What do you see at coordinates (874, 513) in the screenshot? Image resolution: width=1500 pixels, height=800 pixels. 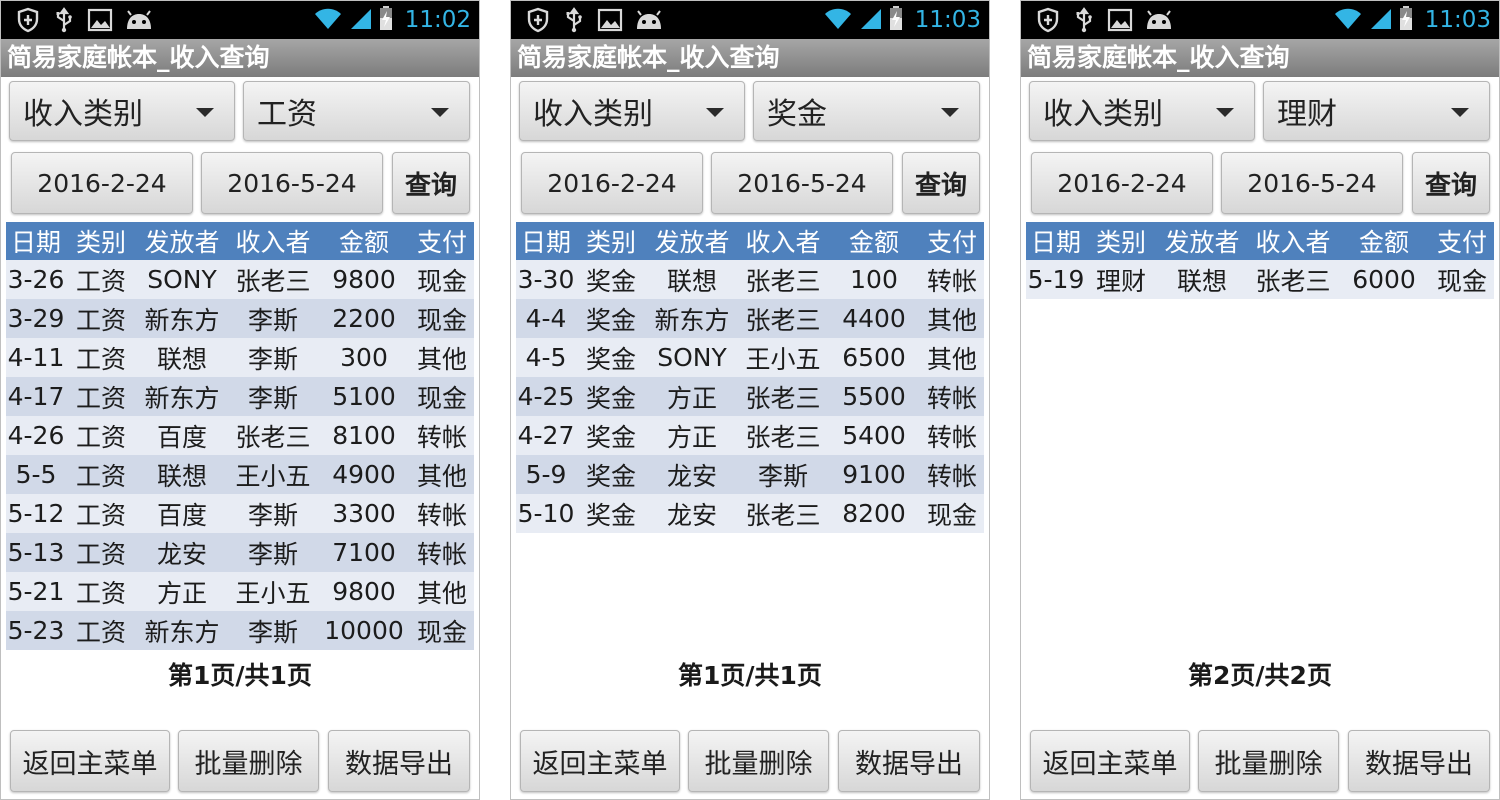 I see `table-cell: 8200` at bounding box center [874, 513].